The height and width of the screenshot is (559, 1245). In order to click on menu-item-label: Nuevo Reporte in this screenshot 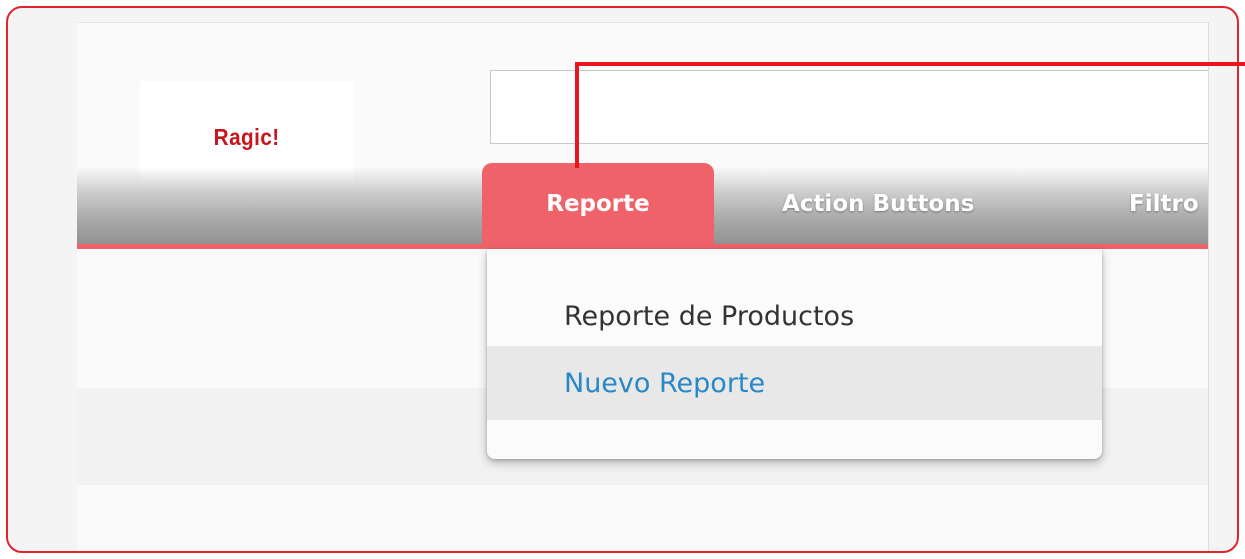, I will do `click(665, 383)`.